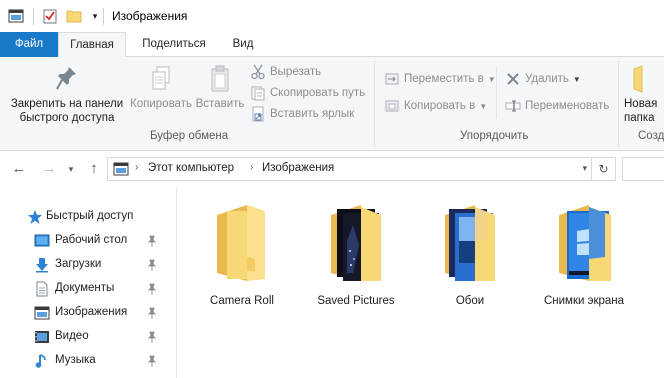 This screenshot has width=664, height=378. I want to click on delete-button: Удалить ▼, so click(543, 79).